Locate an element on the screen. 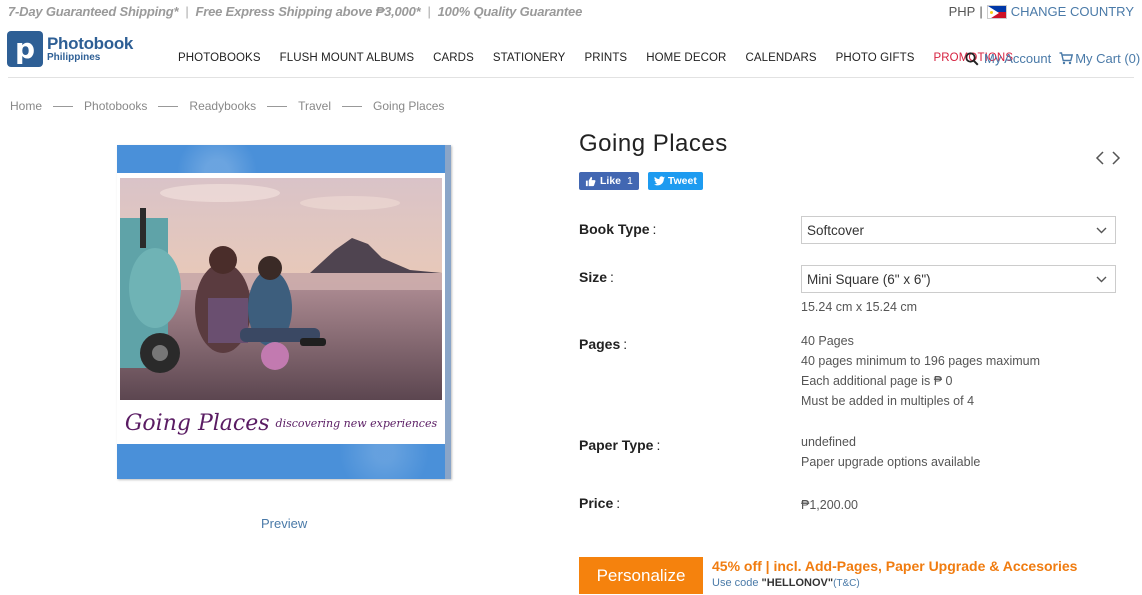 The width and height of the screenshot is (1142, 595). change-country-link: CHANGE COUNTRY is located at coordinates (1072, 11).